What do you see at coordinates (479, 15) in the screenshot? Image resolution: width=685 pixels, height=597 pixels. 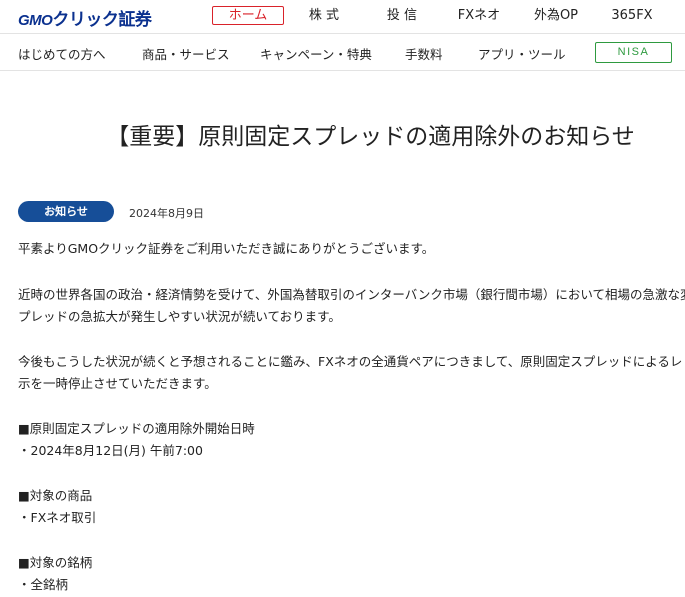 I see `top-nav-fx-neo: FXネオ` at bounding box center [479, 15].